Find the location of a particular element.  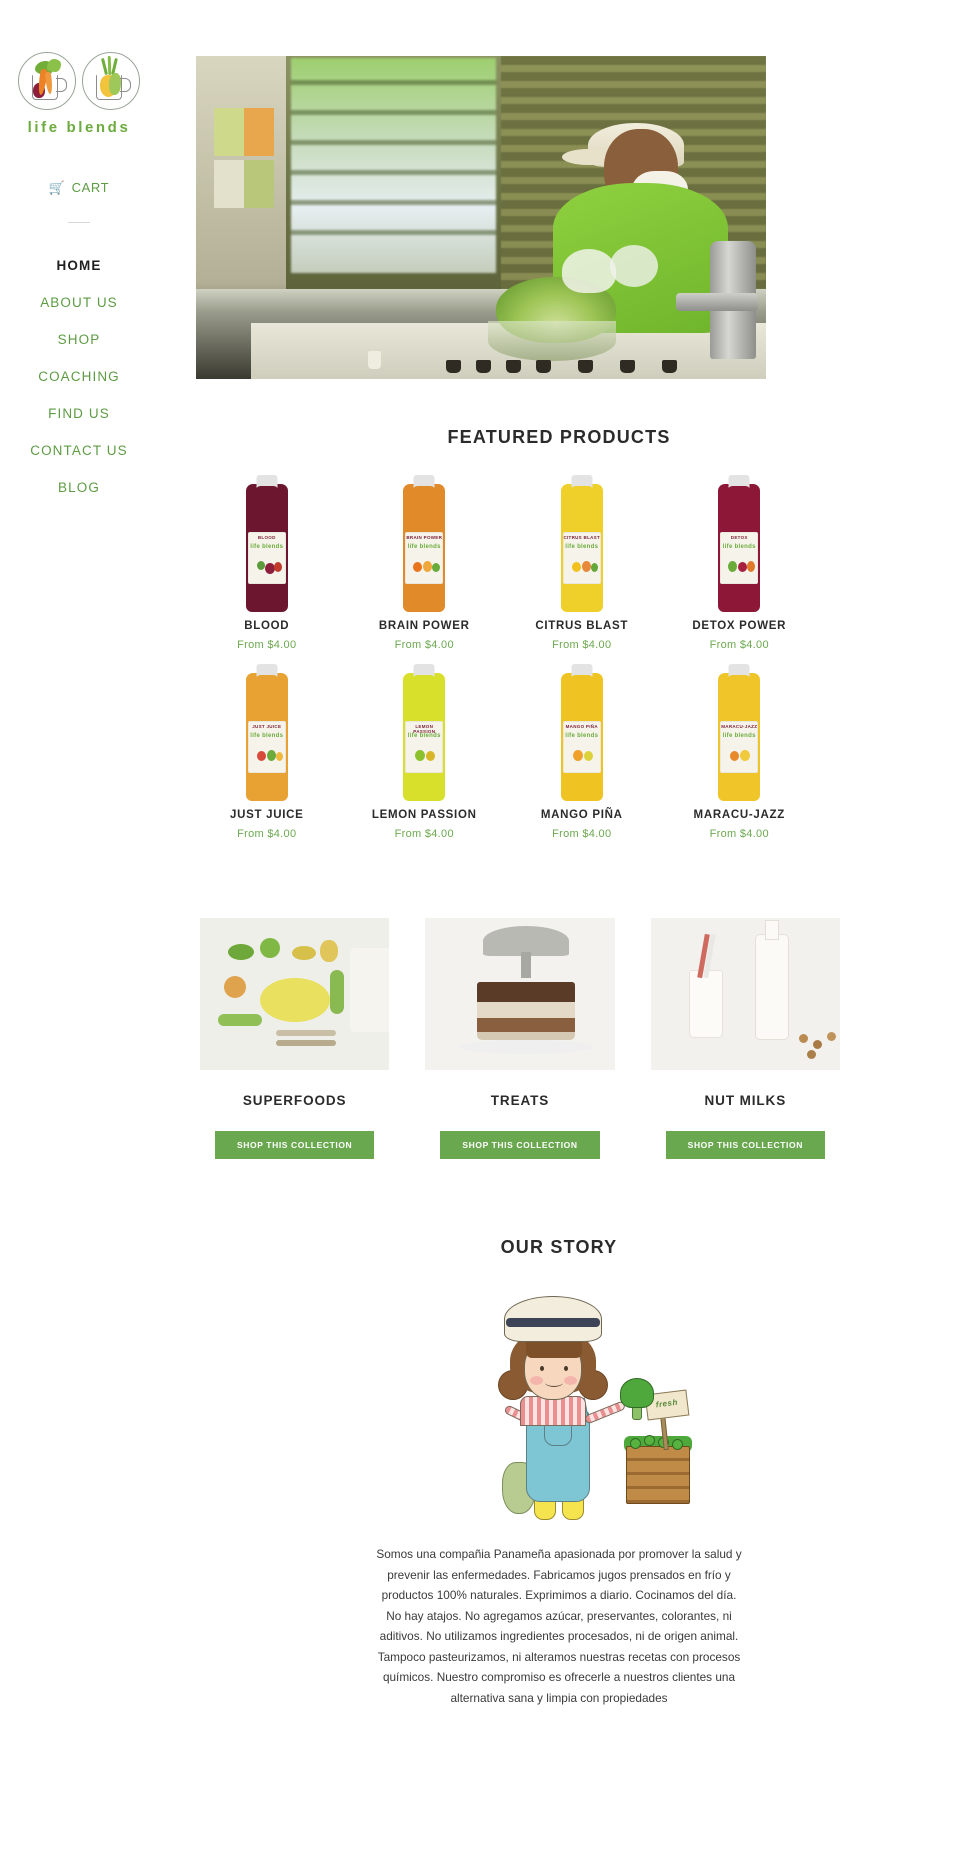

product-name: JUST JUICE is located at coordinates (267, 815).